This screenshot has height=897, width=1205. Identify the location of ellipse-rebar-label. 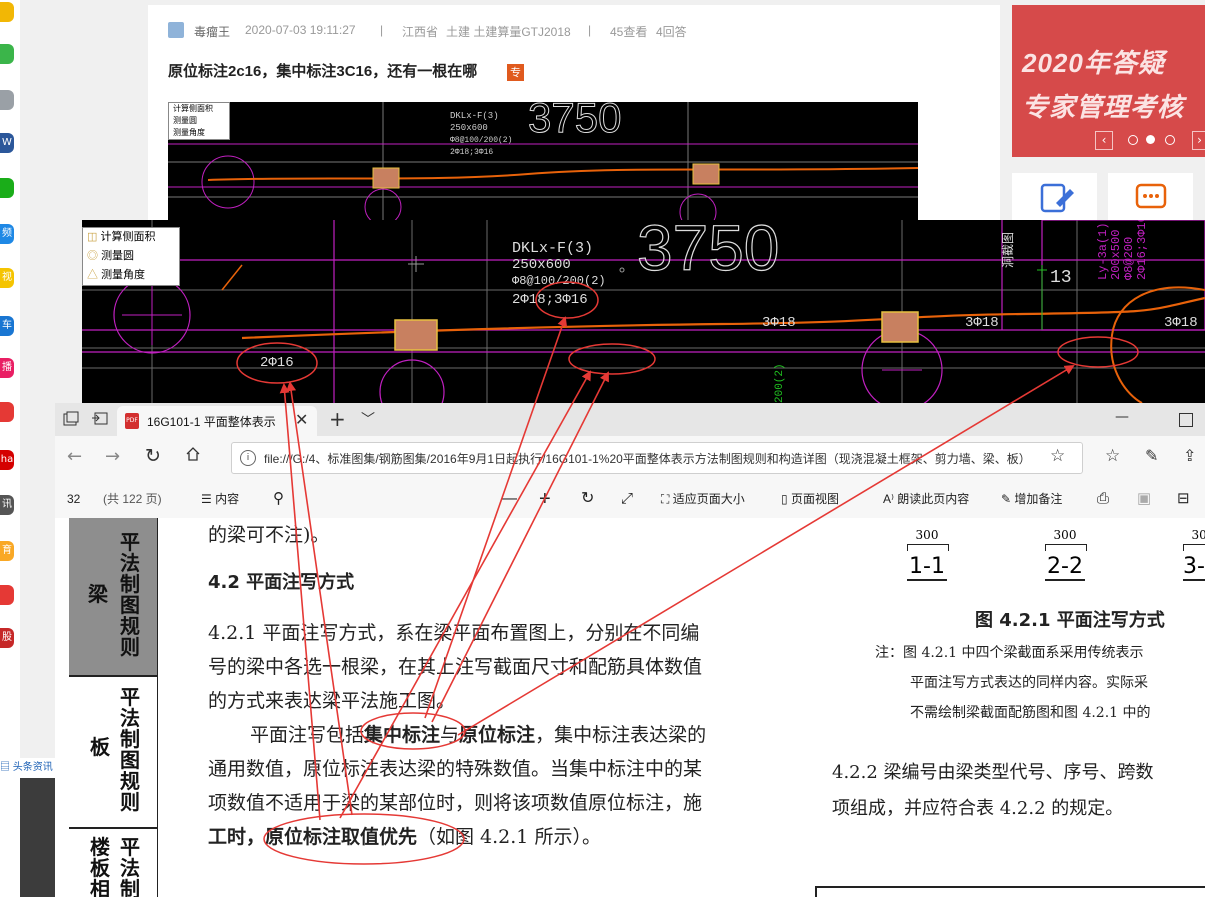
(567, 300).